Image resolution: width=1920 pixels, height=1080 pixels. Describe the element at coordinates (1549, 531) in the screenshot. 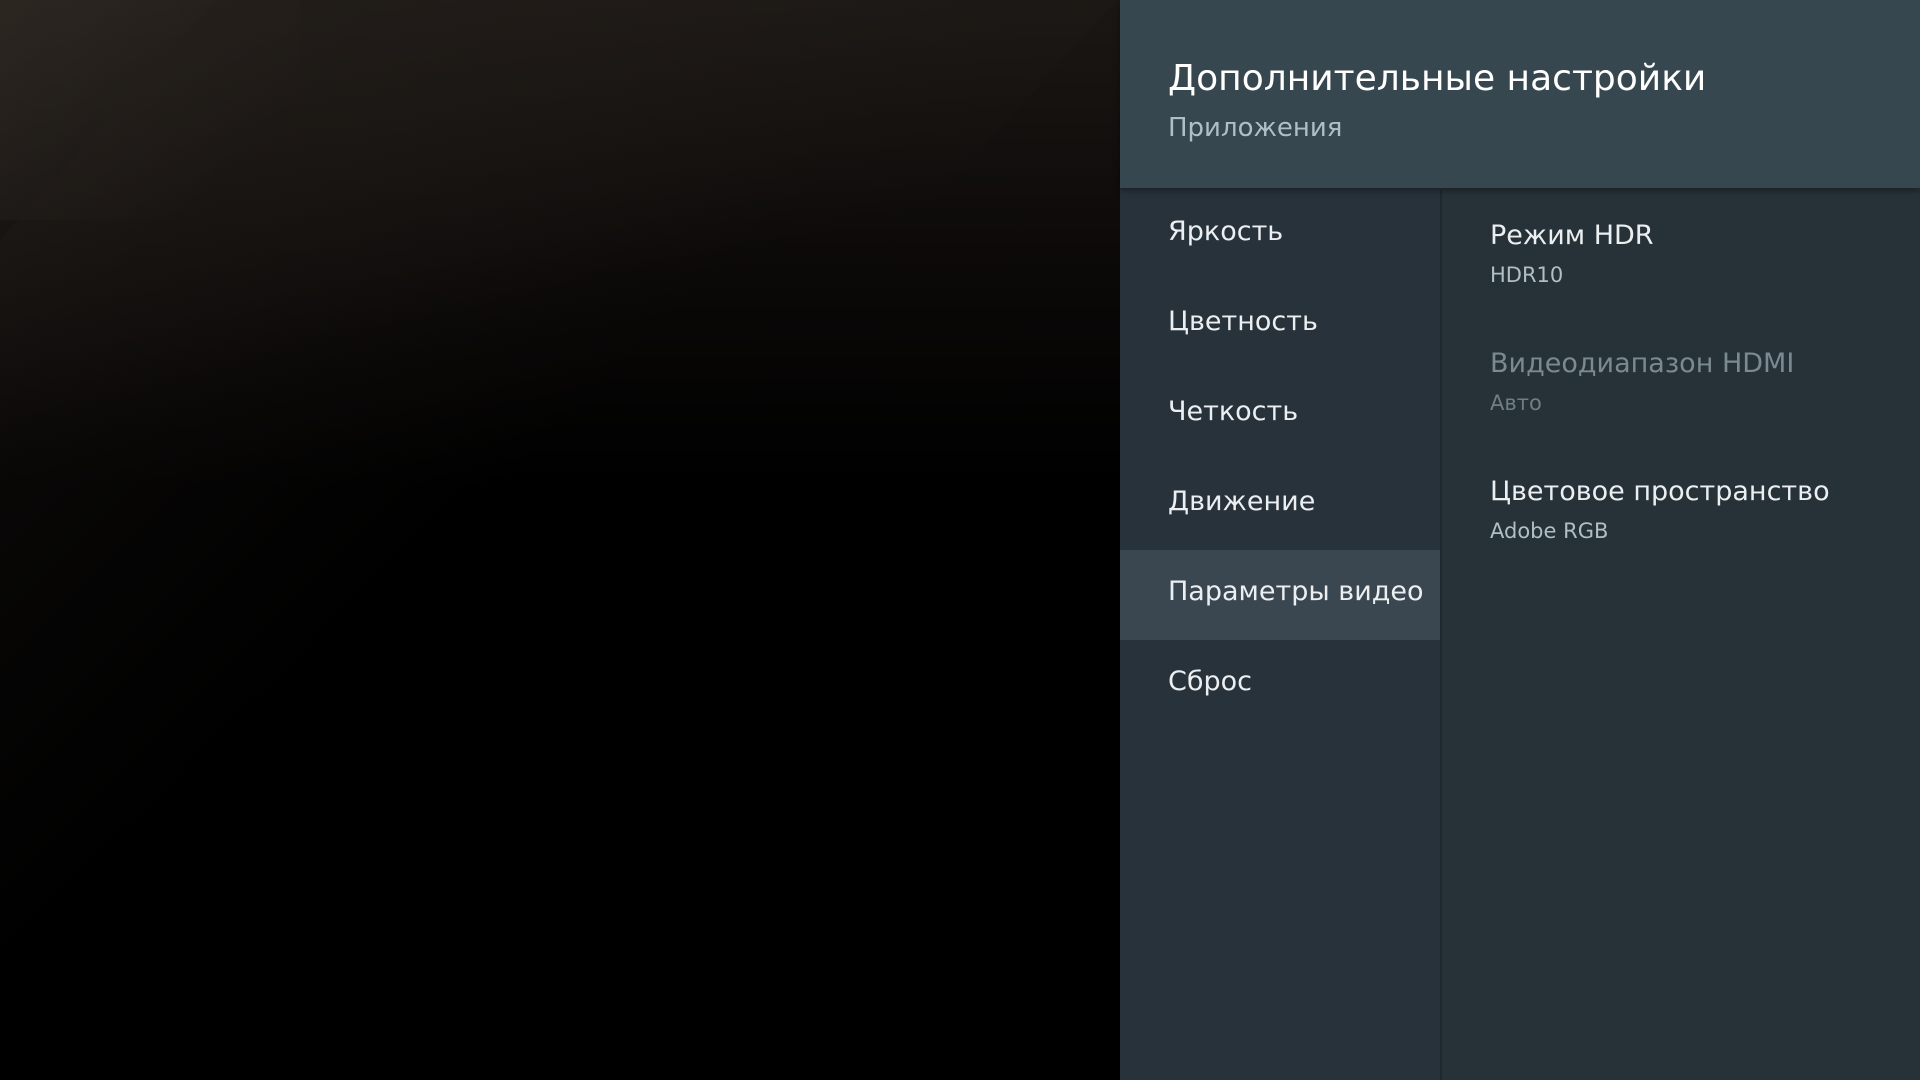

I see `option-value: Adobe RGB` at that location.